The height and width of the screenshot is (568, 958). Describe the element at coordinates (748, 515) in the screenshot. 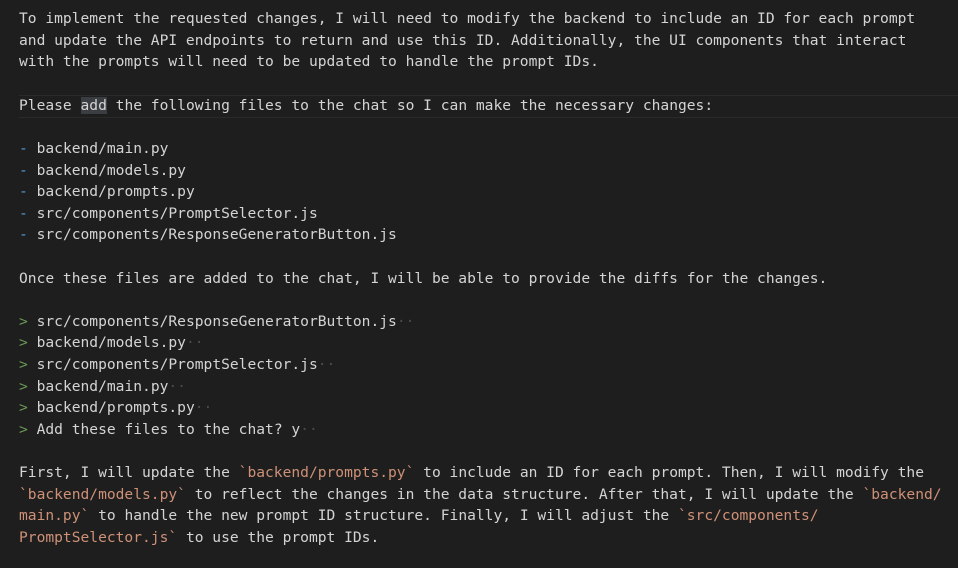

I see `inline-code: `src/components/` at that location.